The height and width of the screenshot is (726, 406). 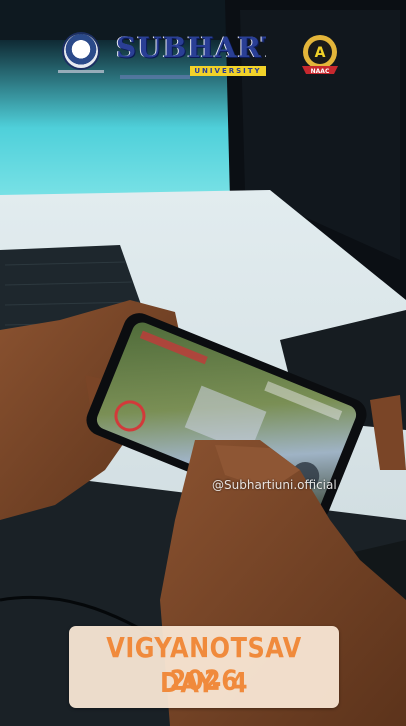 I want to click on university-seal-icon, so click(x=81, y=51).